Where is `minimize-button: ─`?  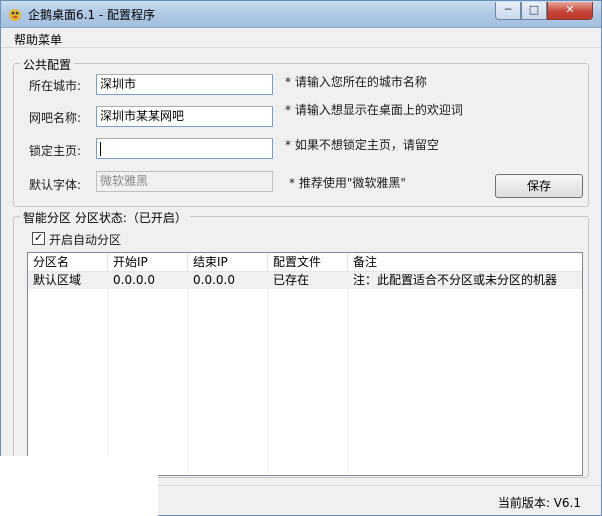
minimize-button: ─ is located at coordinates (508, 11).